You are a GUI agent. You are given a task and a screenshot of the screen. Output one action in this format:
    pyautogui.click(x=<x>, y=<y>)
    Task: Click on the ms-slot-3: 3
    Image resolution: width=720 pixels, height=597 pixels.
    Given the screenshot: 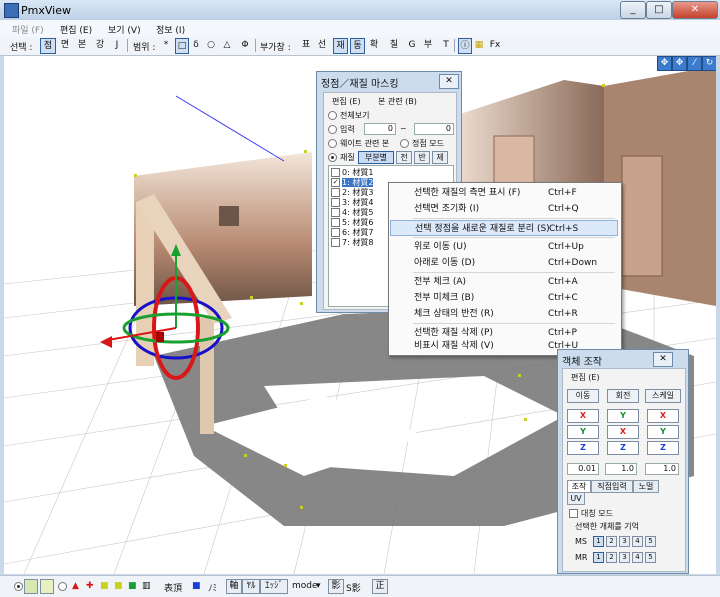 What is the action you would take?
    pyautogui.click(x=624, y=541)
    